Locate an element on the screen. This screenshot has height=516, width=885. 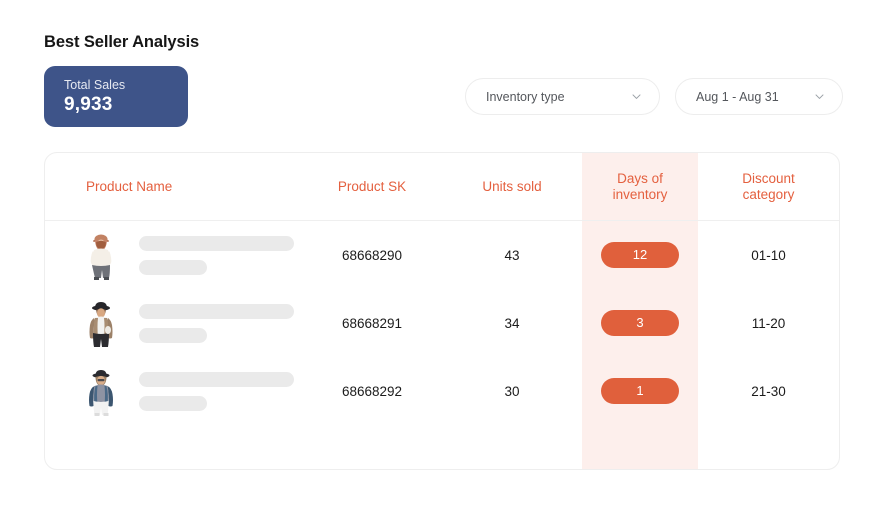
column-header-product-name: Product Name is located at coordinates (173, 186).